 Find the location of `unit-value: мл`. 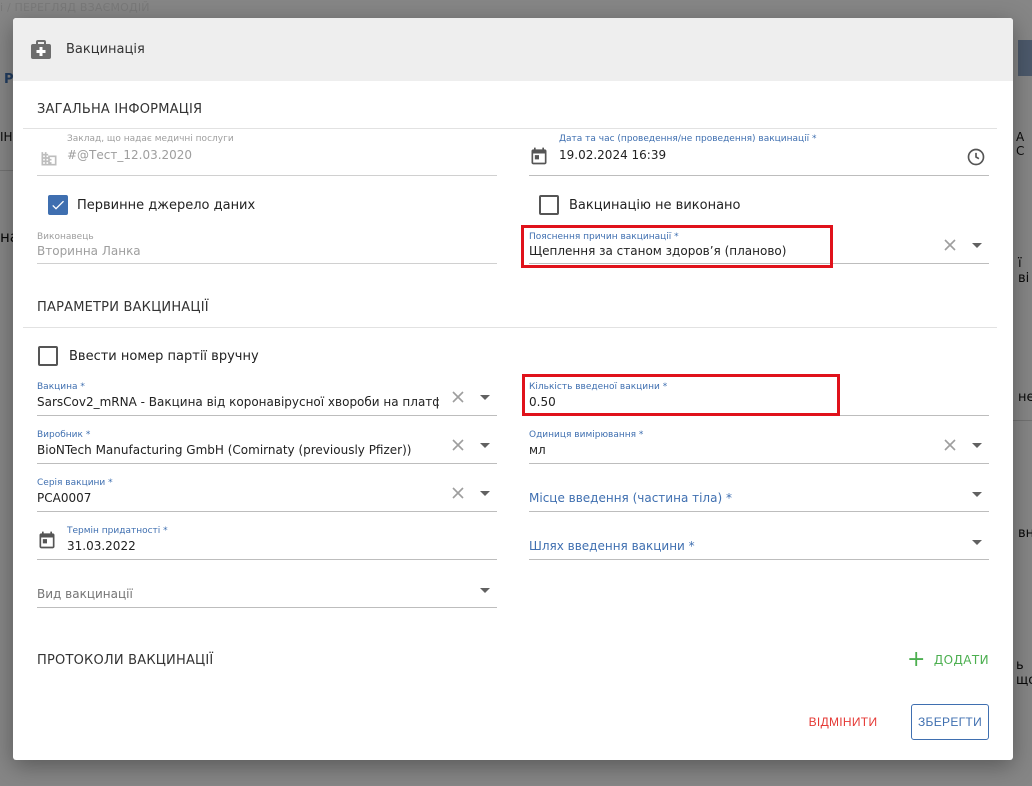

unit-value: мл is located at coordinates (537, 450).